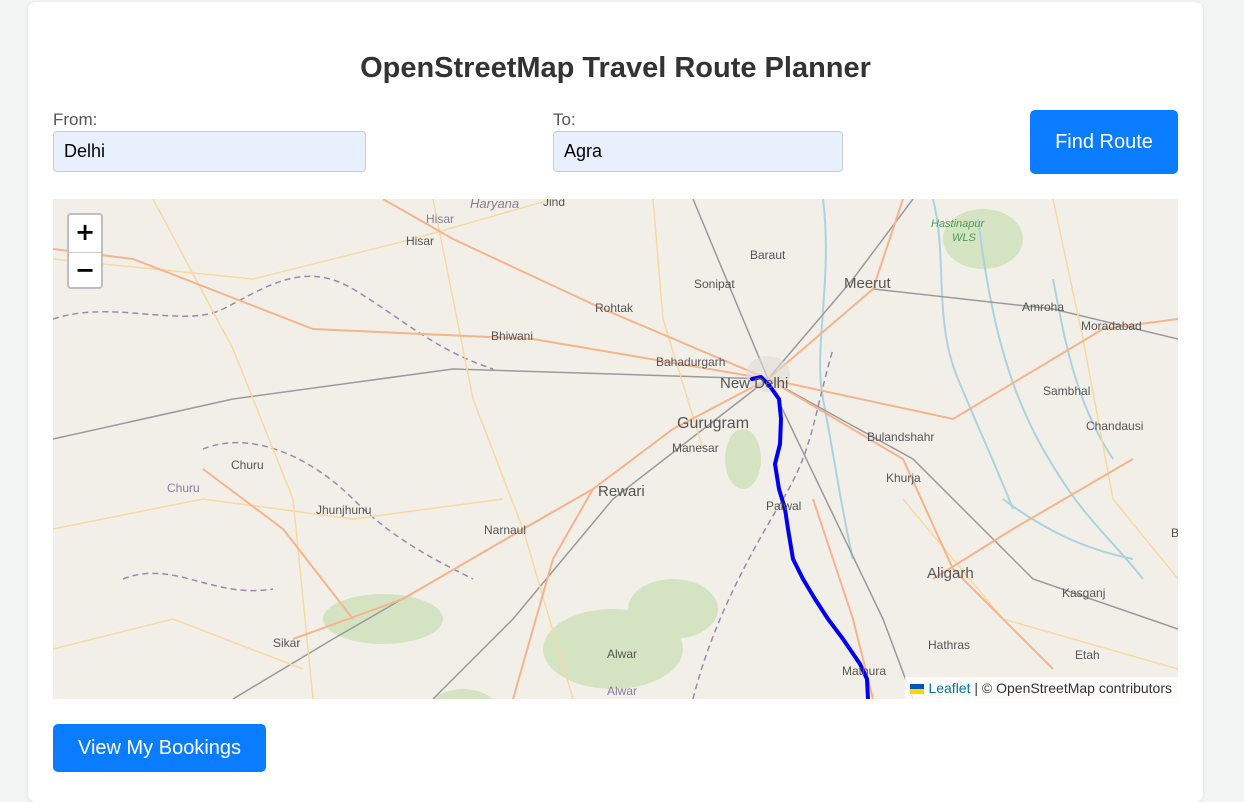 The height and width of the screenshot is (802, 1244). I want to click on to-input, so click(698, 151).